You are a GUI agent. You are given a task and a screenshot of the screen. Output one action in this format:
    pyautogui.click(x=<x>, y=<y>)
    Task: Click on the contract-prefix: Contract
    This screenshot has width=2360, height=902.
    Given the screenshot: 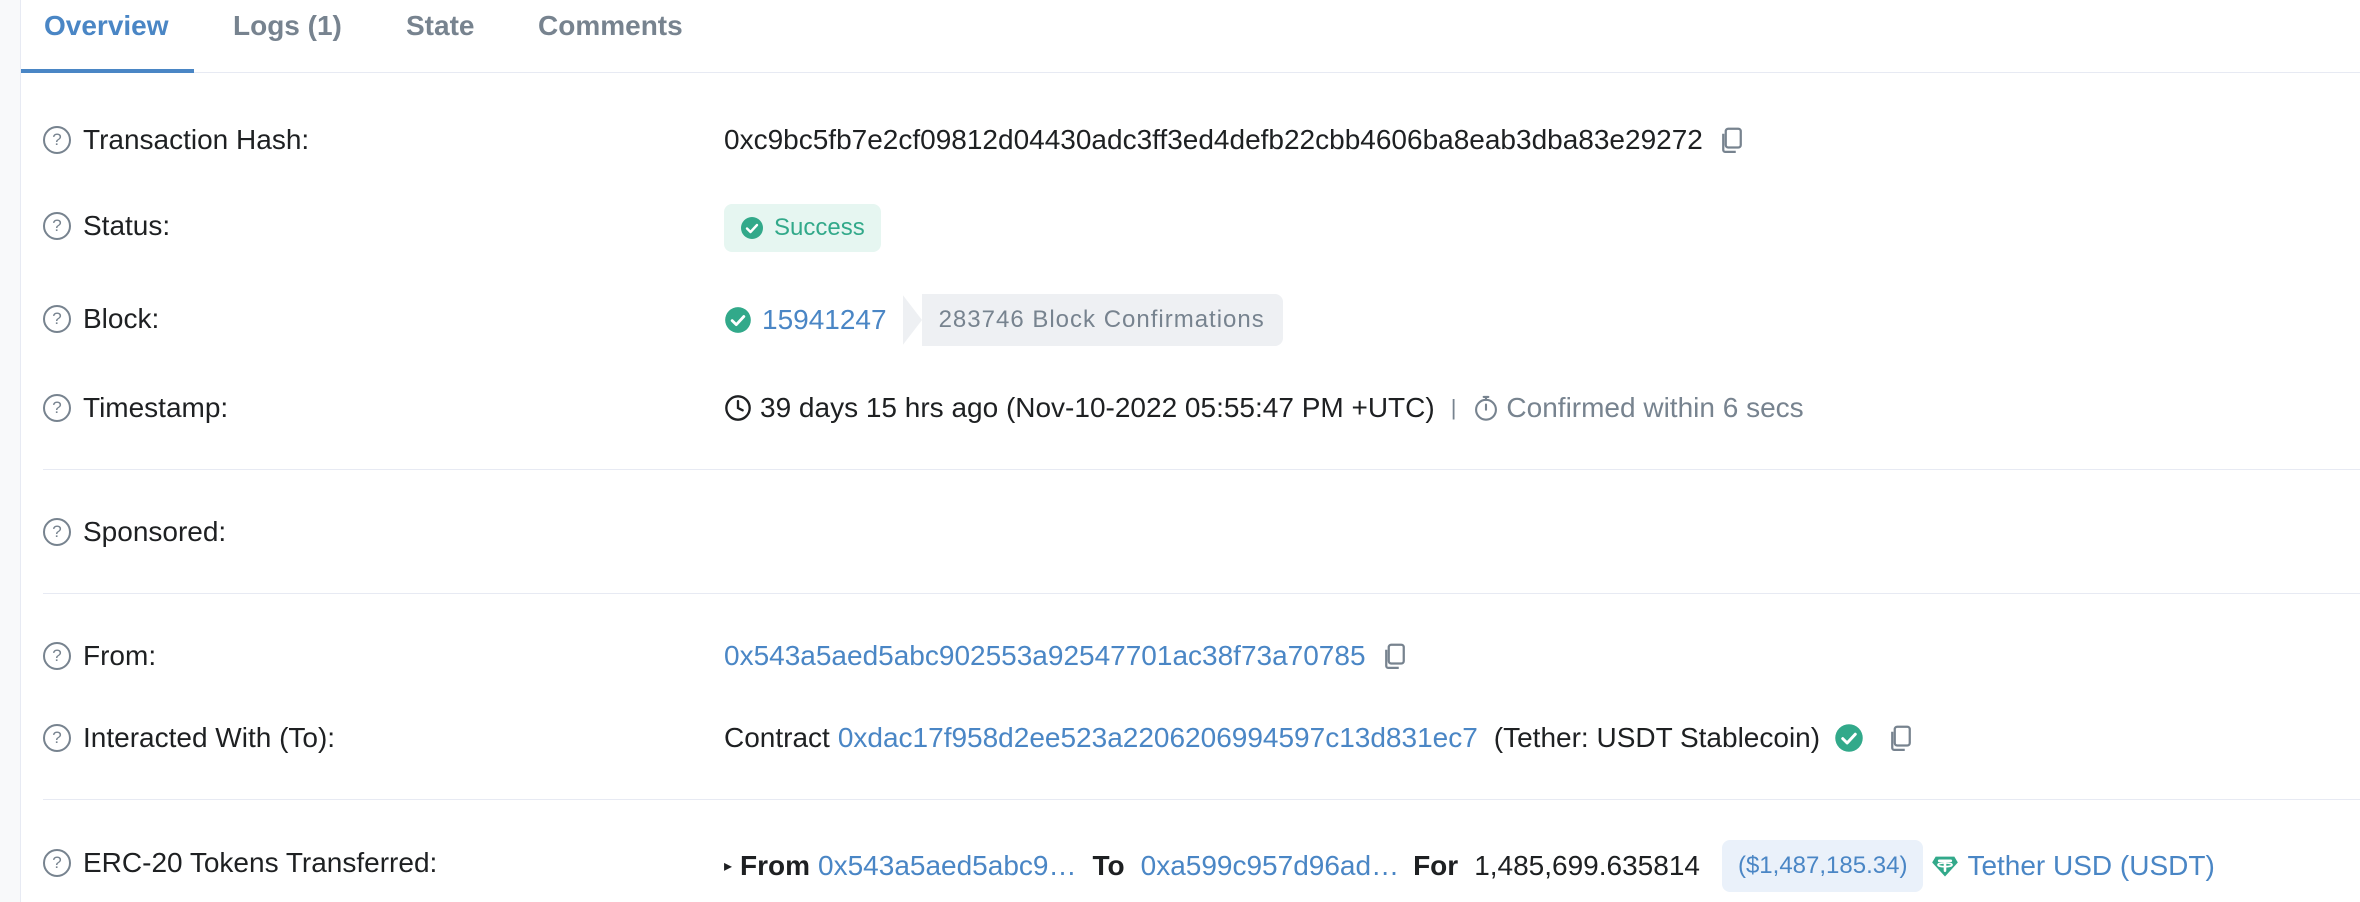 What is the action you would take?
    pyautogui.click(x=777, y=737)
    